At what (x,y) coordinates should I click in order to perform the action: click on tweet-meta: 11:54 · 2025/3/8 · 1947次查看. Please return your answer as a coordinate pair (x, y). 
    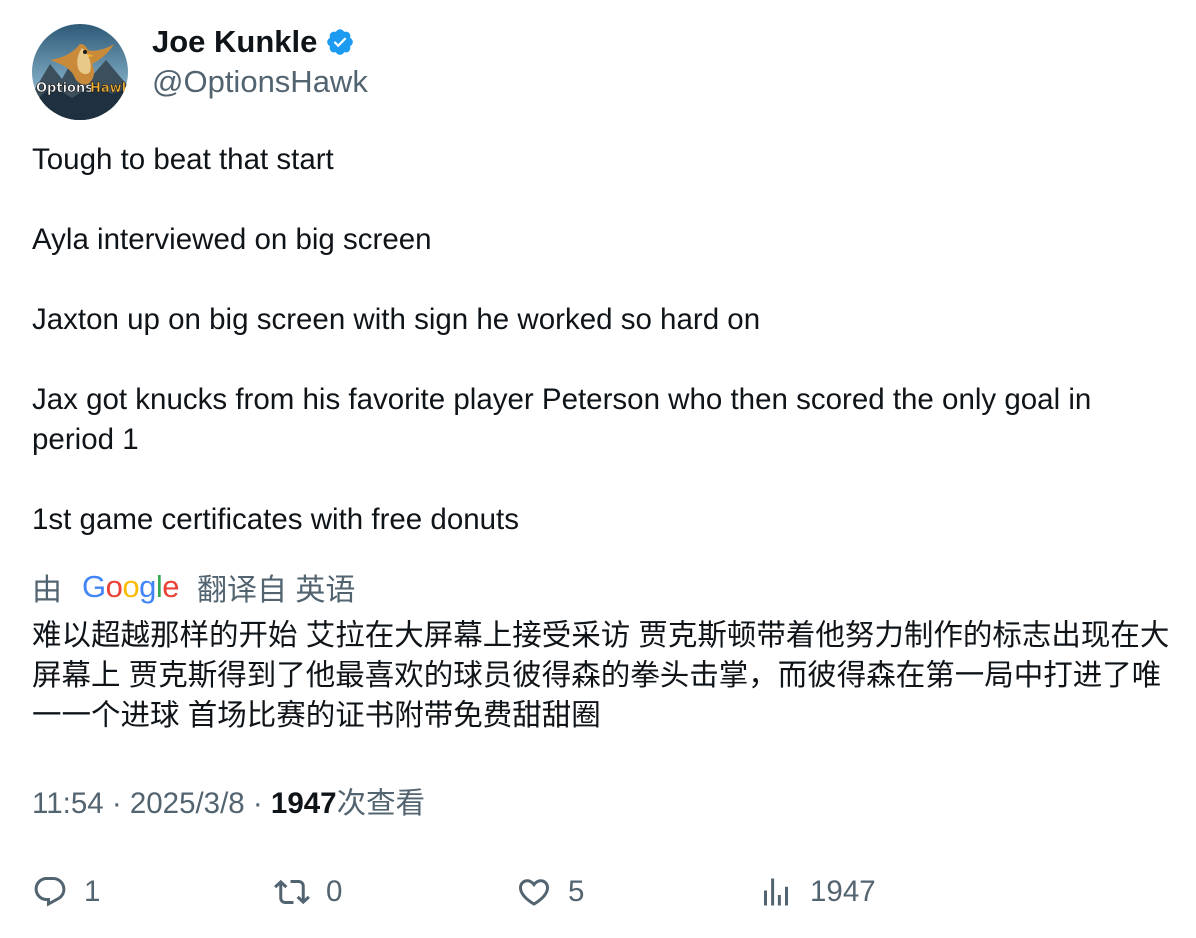
    Looking at the image, I should click on (228, 804).